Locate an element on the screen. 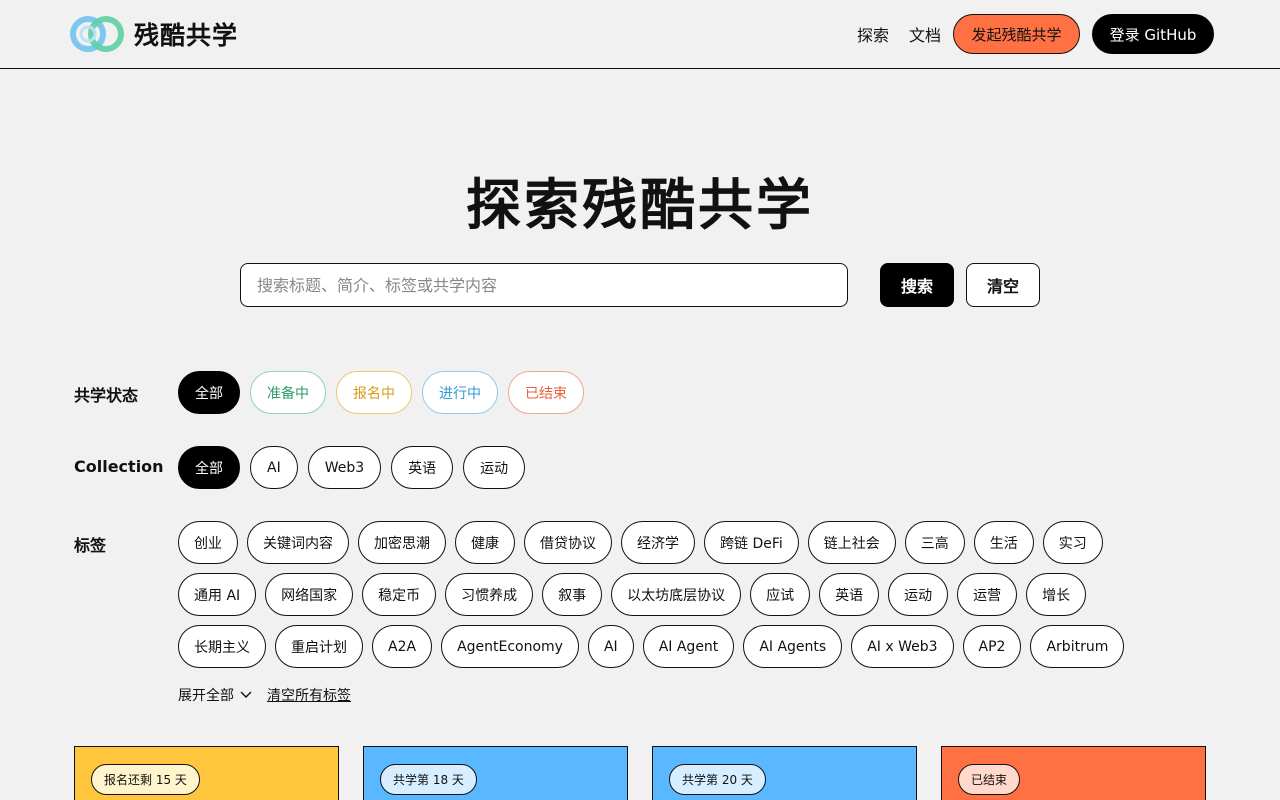 This screenshot has width=1280, height=800. tag-chip: 创业 is located at coordinates (208, 542).